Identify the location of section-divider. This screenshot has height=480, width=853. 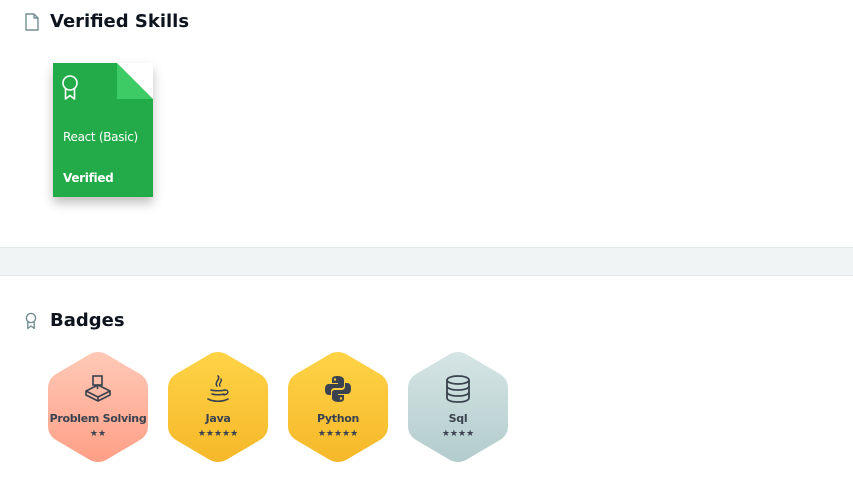
(426, 261).